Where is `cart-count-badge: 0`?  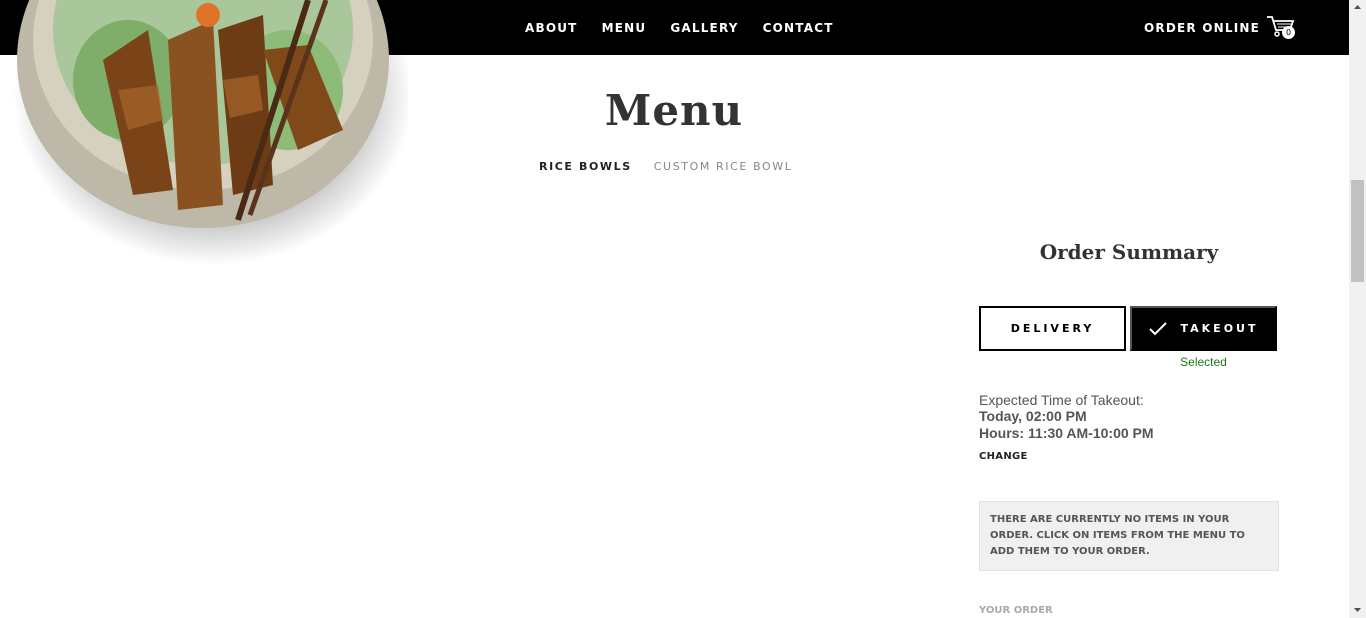 cart-count-badge: 0 is located at coordinates (1288, 32).